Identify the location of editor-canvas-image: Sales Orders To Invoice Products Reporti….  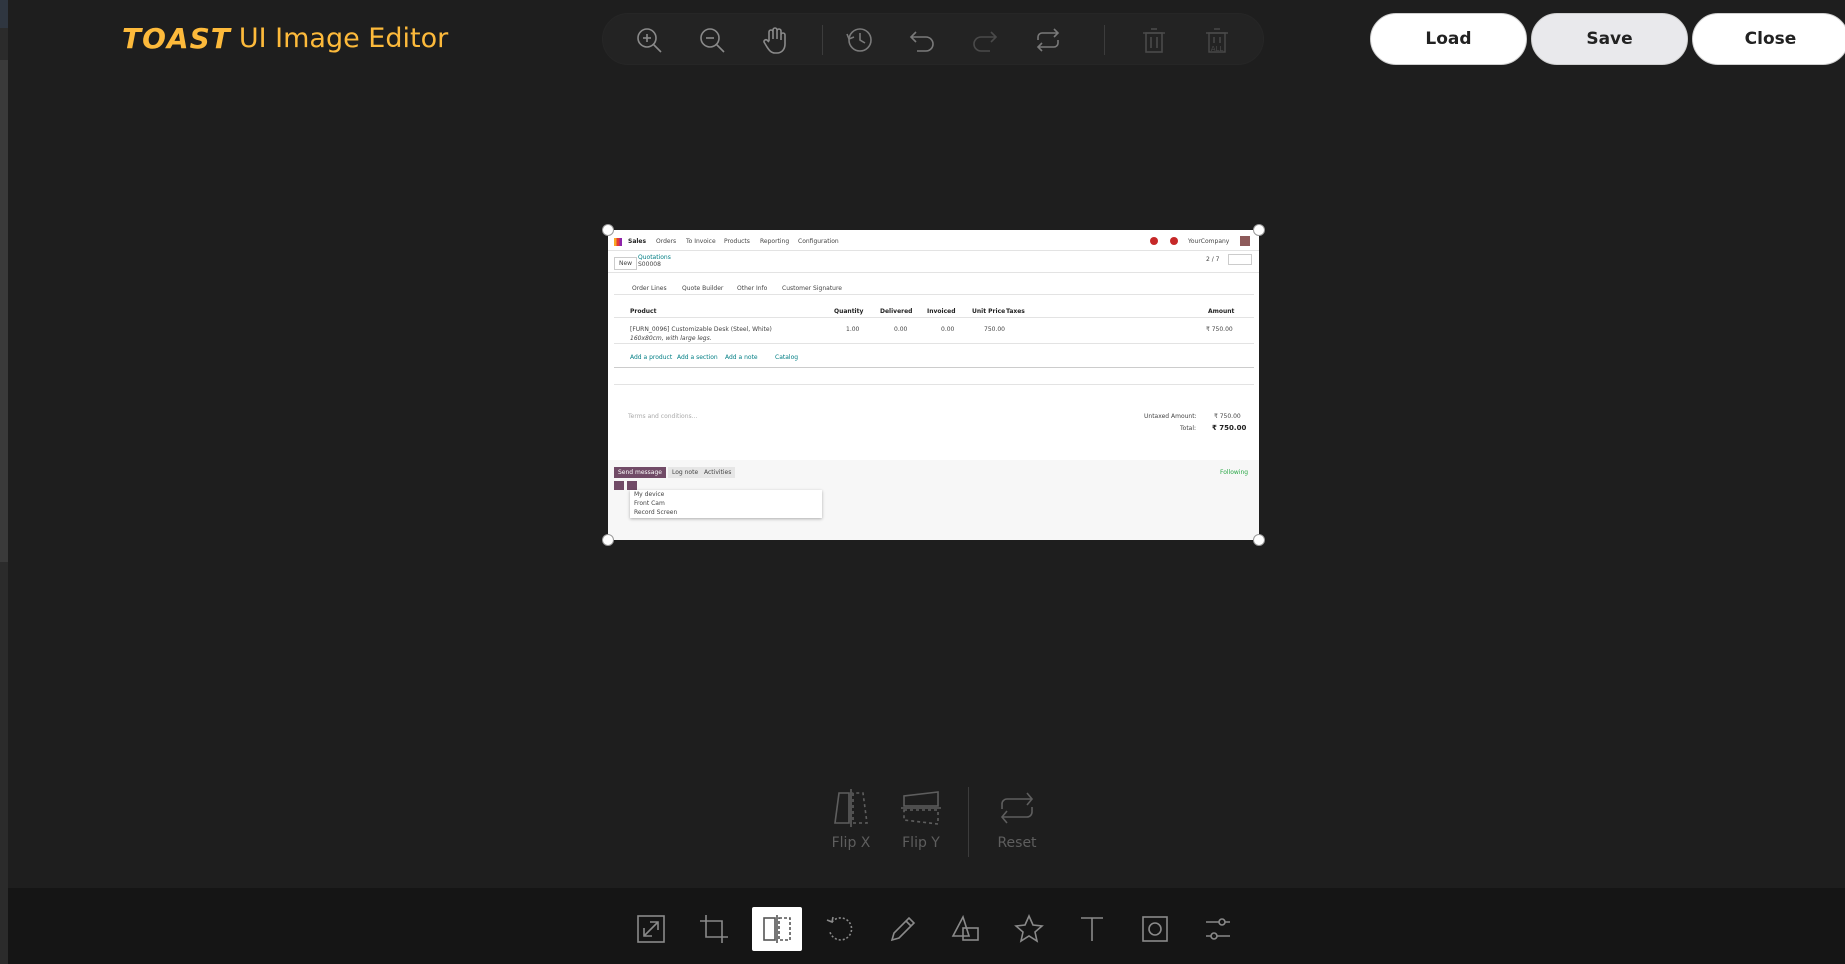
(933, 385).